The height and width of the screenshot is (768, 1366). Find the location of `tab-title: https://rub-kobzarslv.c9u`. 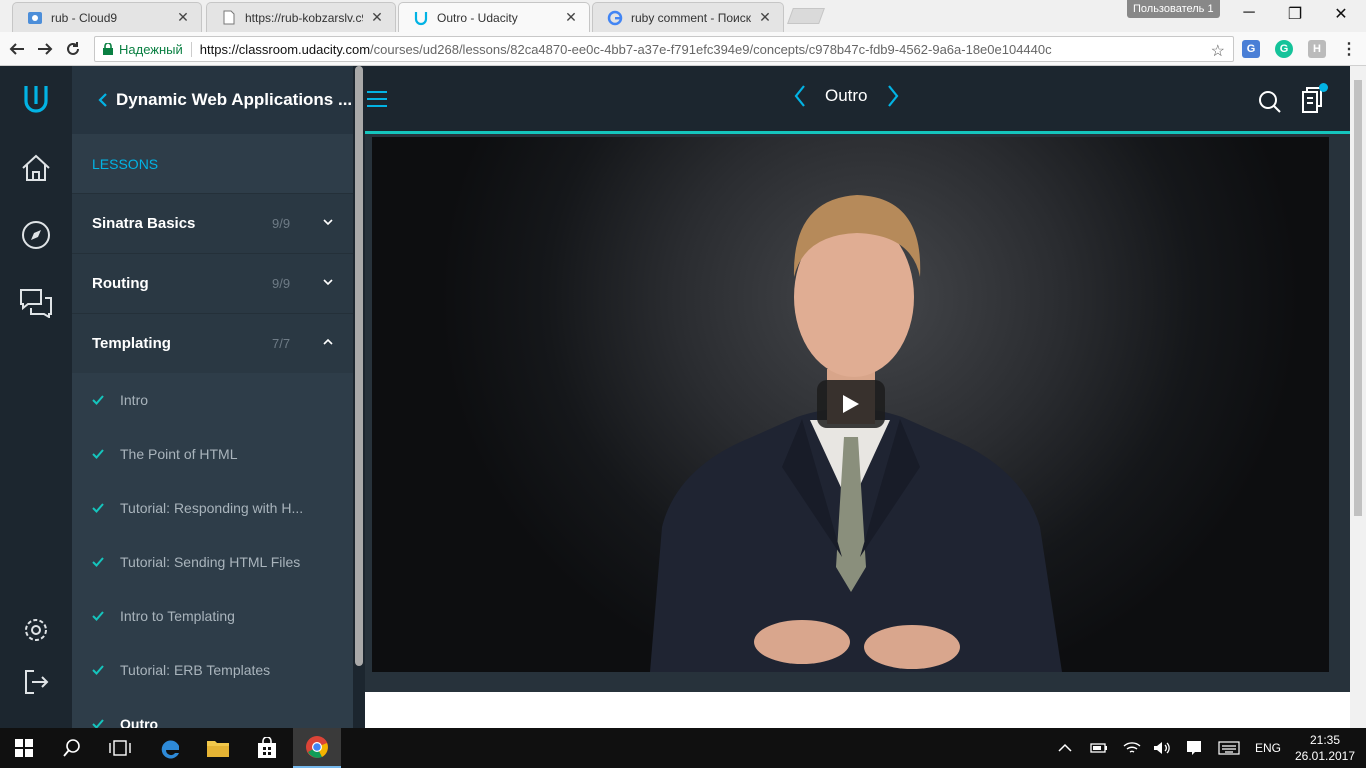

tab-title: https://rub-kobzarslv.c9u is located at coordinates (304, 17).